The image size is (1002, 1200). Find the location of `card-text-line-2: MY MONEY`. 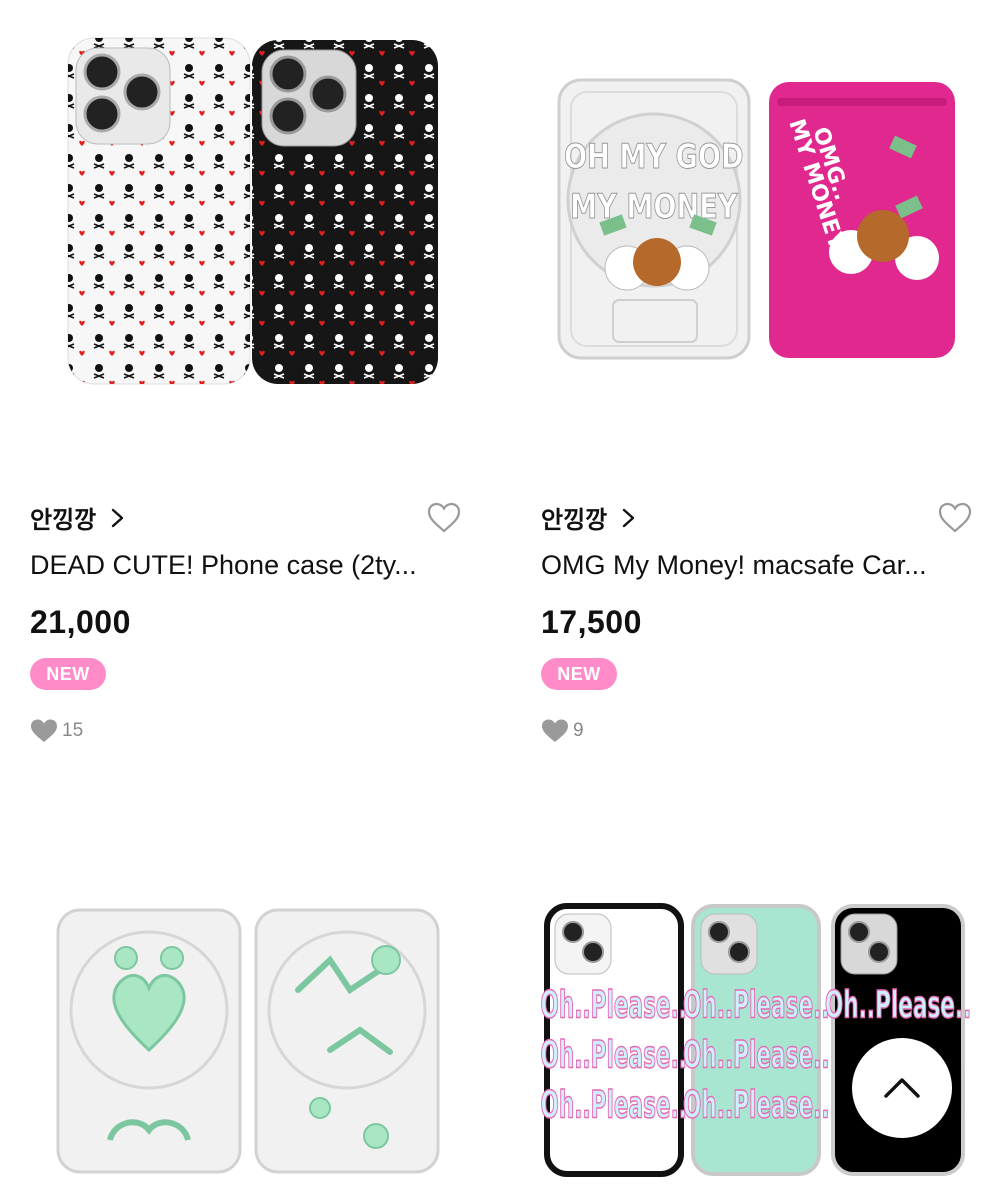

card-text-line-2: MY MONEY is located at coordinates (654, 207).